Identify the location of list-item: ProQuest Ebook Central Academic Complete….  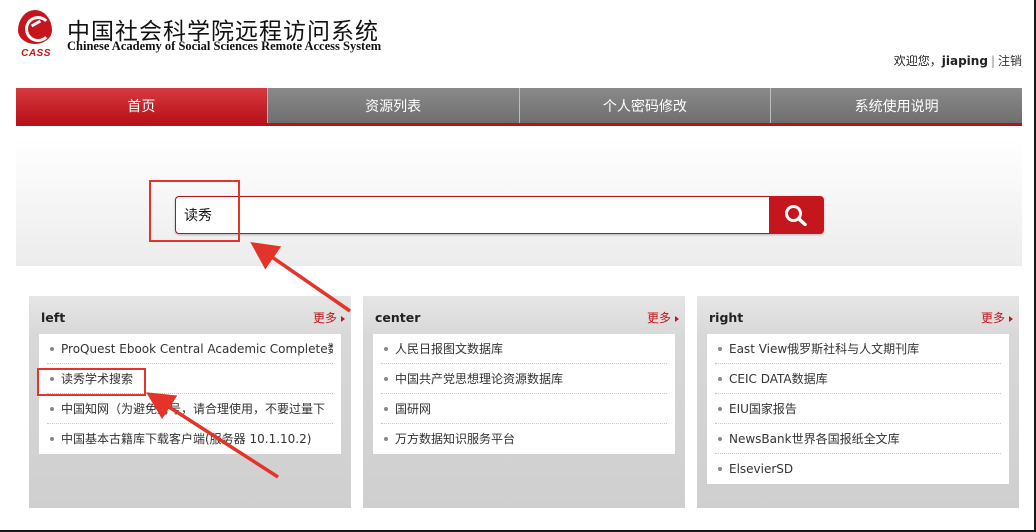
(190, 349).